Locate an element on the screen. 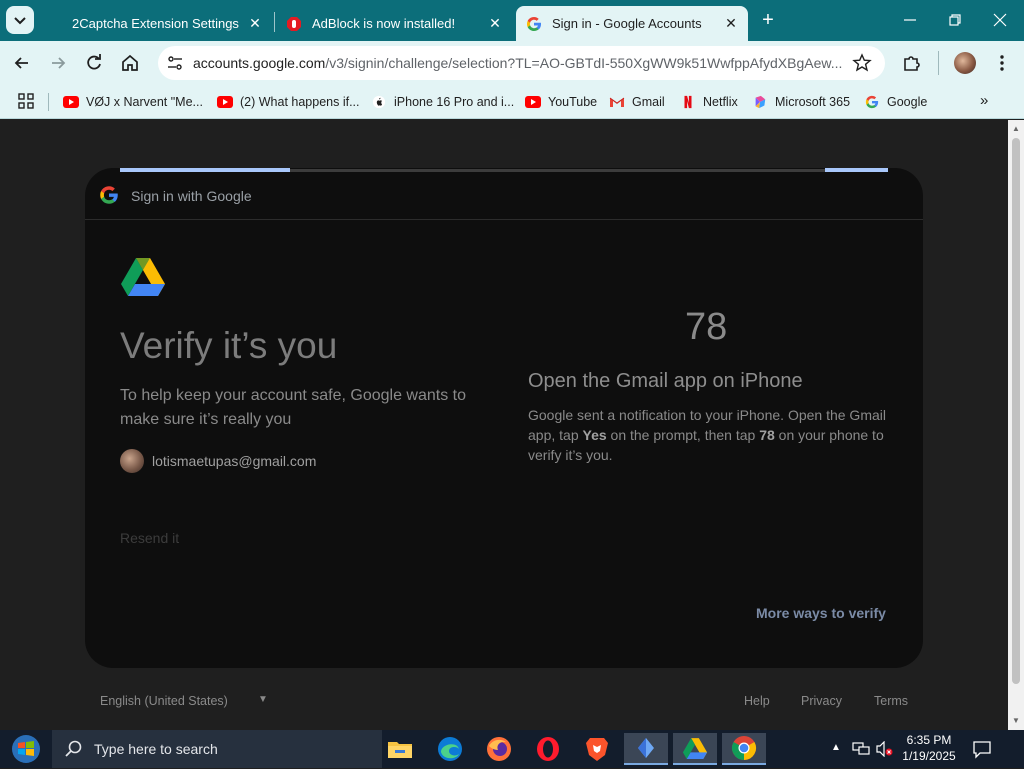 The width and height of the screenshot is (1024, 769). menu-button is located at coordinates (1002, 63).